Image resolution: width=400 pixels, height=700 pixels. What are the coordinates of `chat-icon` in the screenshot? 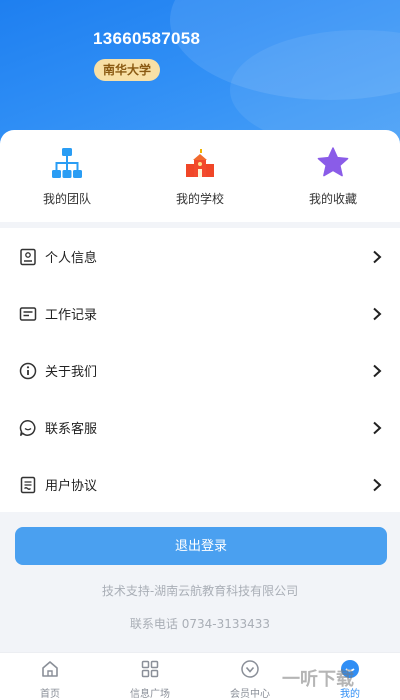 It's located at (27, 427).